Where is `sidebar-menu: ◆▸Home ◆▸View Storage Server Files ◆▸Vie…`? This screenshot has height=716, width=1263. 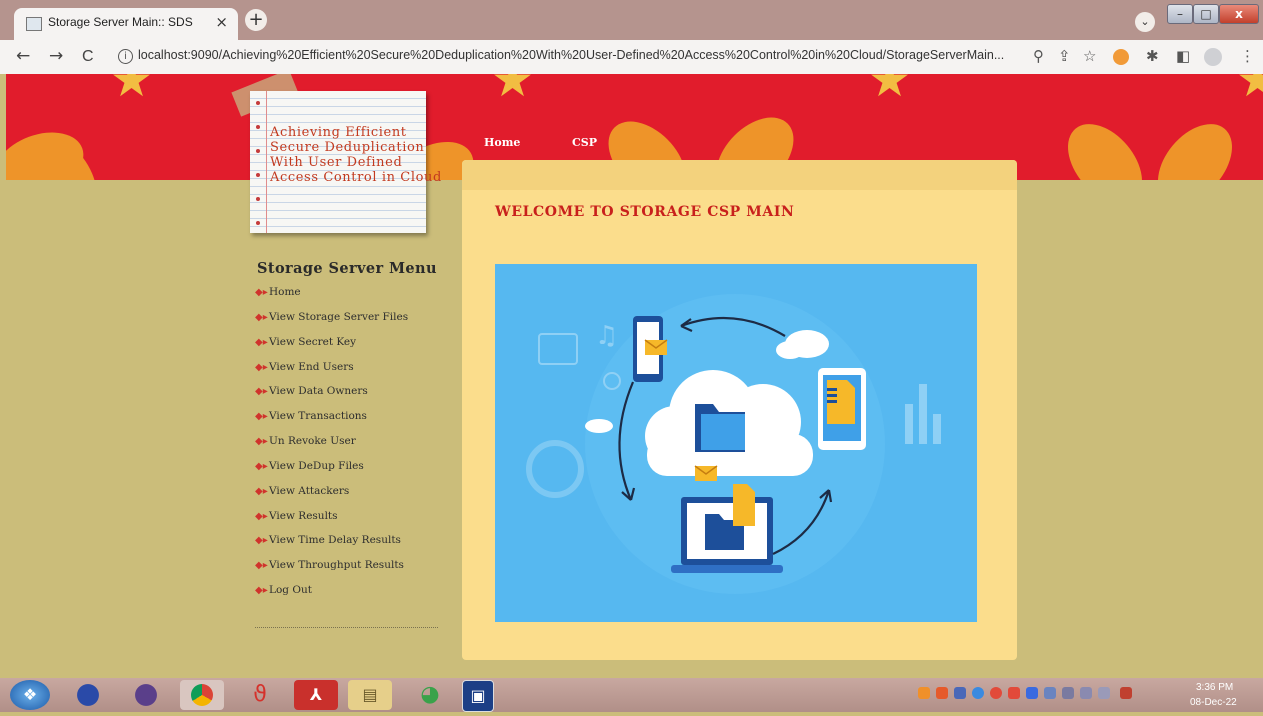 sidebar-menu: ◆▸Home ◆▸View Storage Server Files ◆▸Vie… is located at coordinates (331, 447).